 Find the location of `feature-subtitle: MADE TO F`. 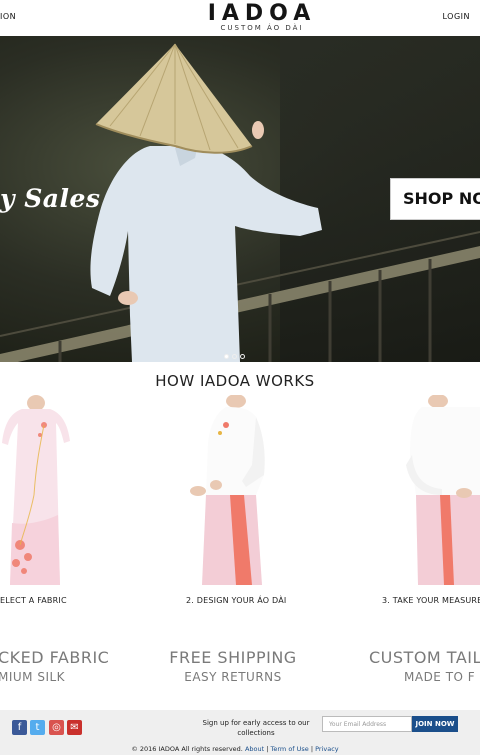

feature-subtitle: MADE TO F is located at coordinates (440, 677).